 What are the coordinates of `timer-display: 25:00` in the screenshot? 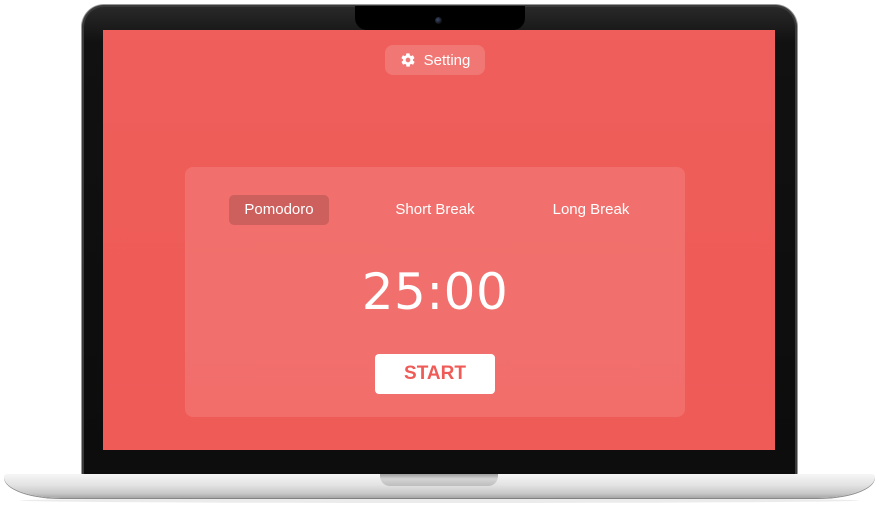 It's located at (435, 292).